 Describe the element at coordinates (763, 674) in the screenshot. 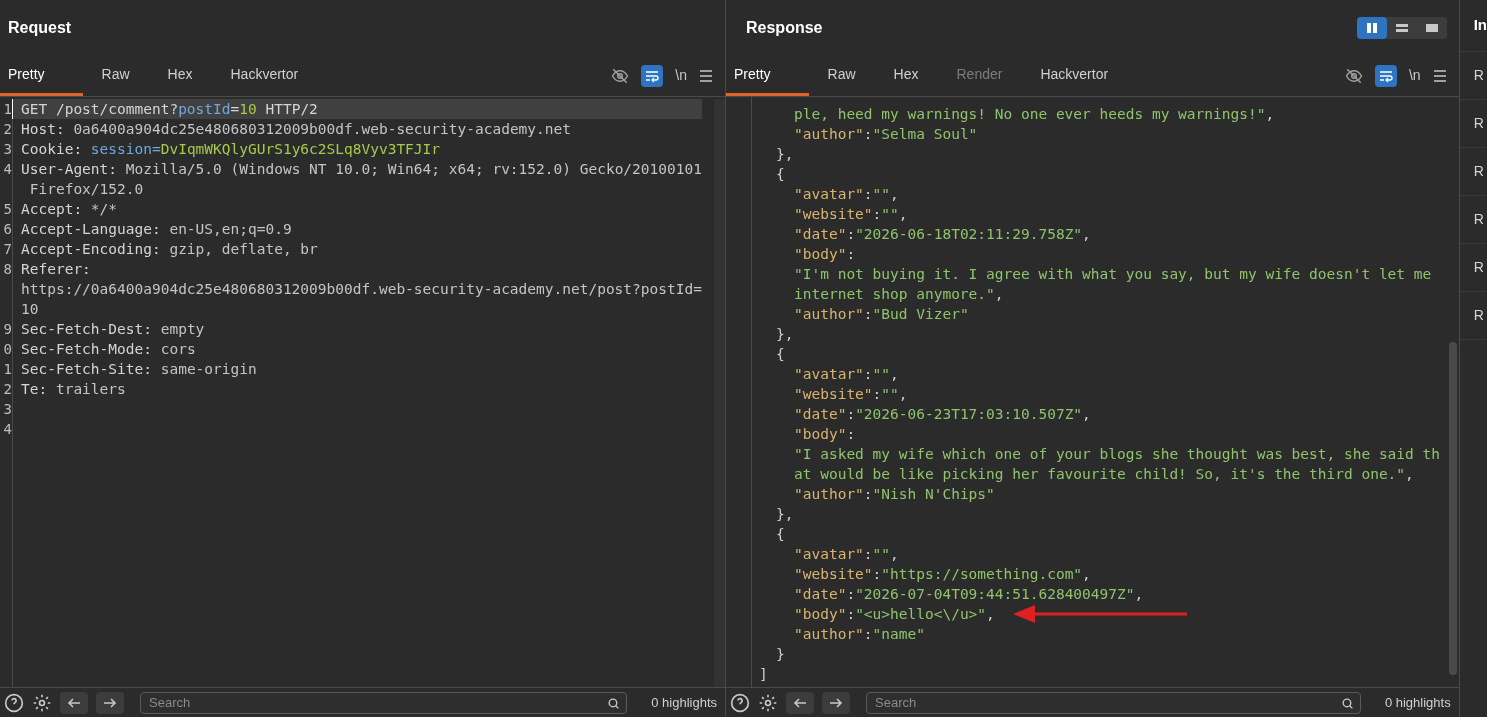

I see `code-line: ]` at that location.